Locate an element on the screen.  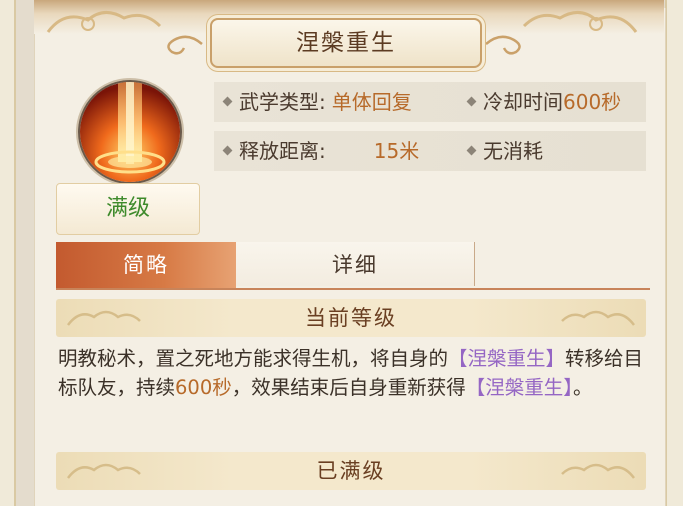
skill-type-cell: 武学类型: 单体回复 is located at coordinates (317, 102).